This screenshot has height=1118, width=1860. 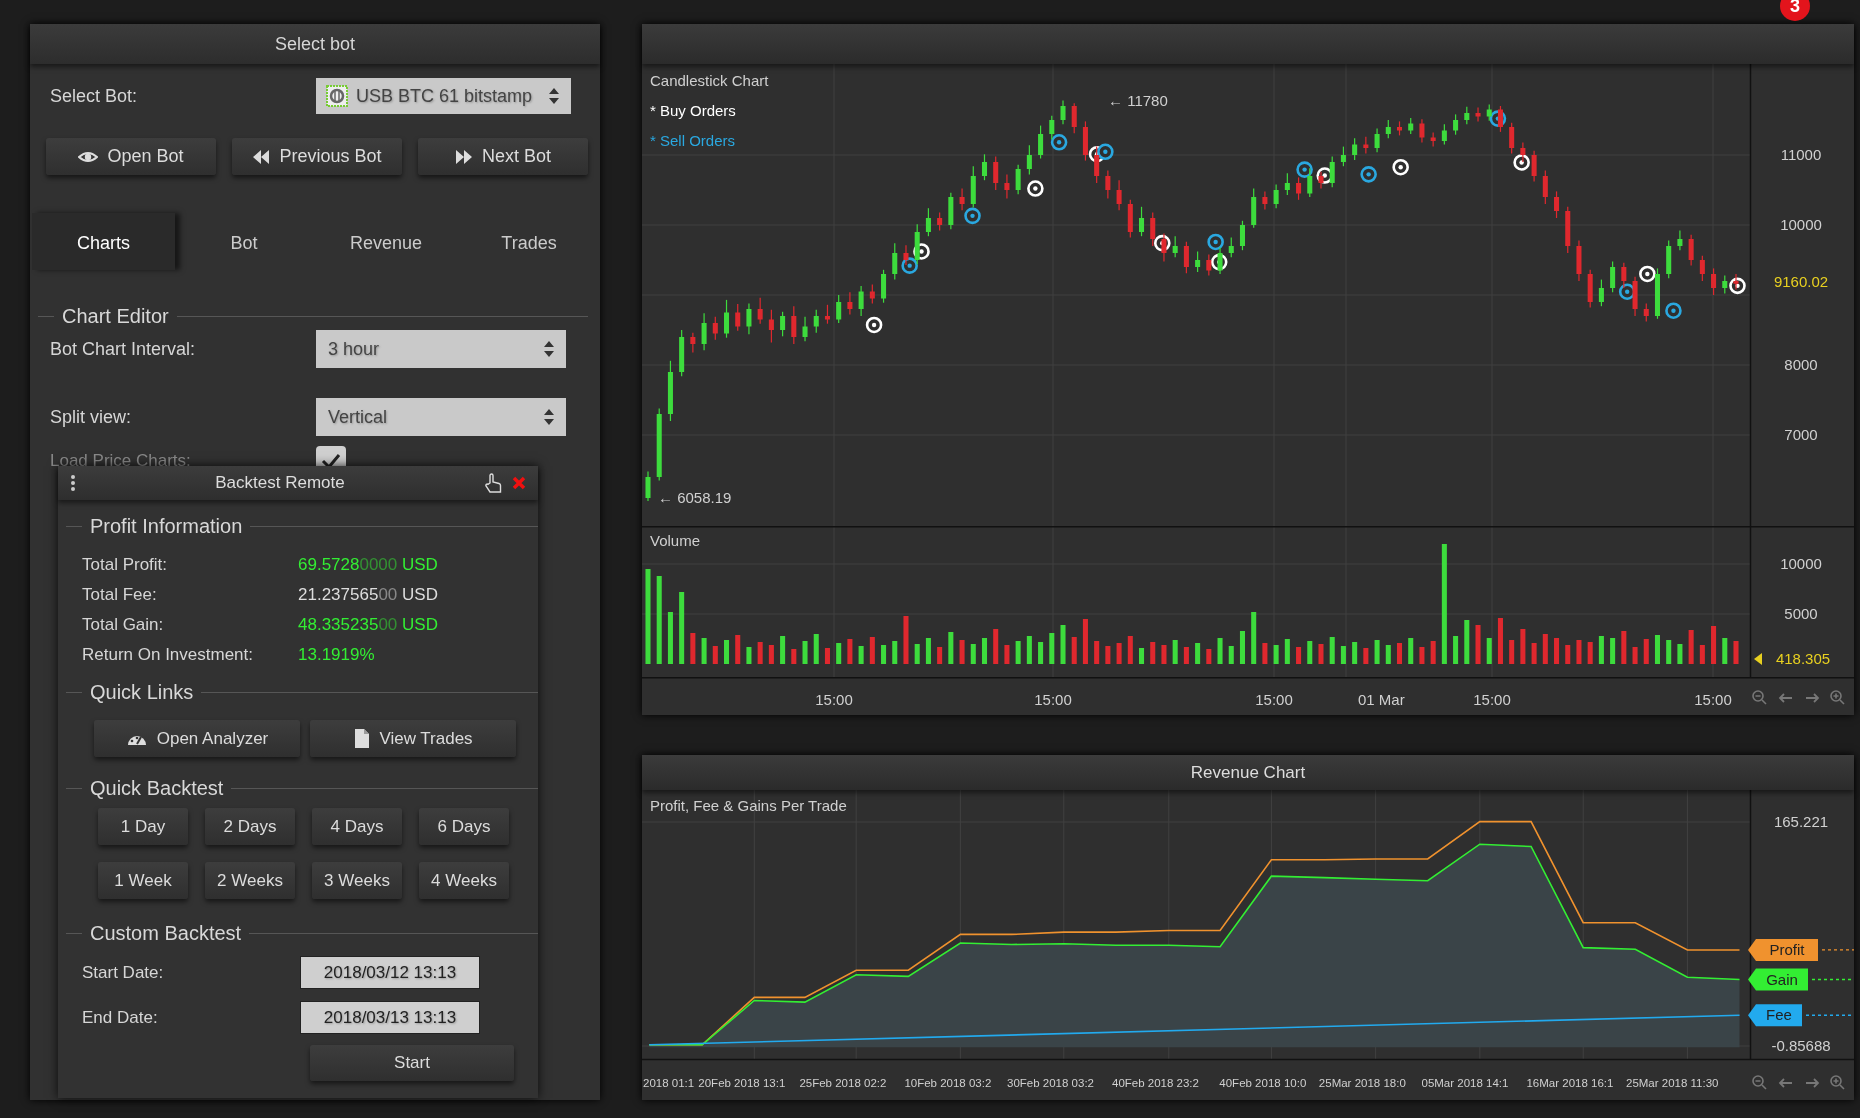 What do you see at coordinates (441, 349) in the screenshot?
I see `dropdown: 3 hour` at bounding box center [441, 349].